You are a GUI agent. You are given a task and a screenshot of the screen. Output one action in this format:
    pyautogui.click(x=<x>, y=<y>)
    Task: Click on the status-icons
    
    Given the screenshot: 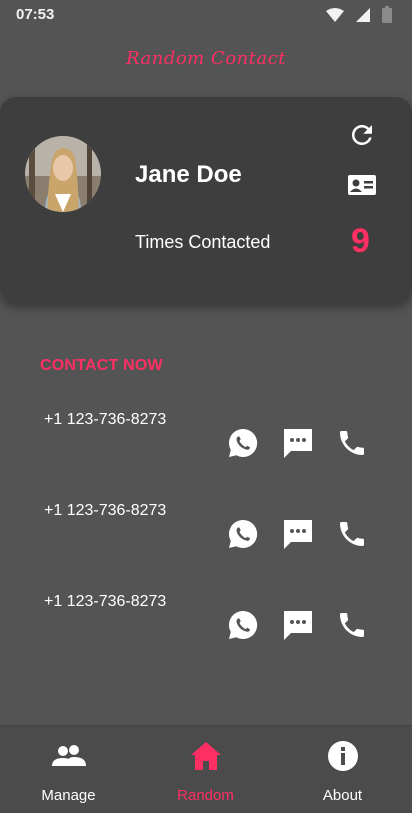 What is the action you would take?
    pyautogui.click(x=359, y=17)
    